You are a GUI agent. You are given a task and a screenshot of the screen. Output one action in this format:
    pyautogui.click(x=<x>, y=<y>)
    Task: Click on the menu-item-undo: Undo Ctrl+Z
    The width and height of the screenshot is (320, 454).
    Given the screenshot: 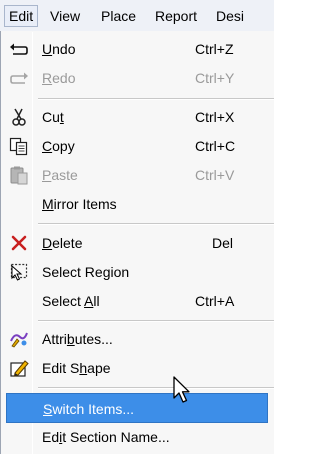 What is the action you would take?
    pyautogui.click(x=137, y=49)
    